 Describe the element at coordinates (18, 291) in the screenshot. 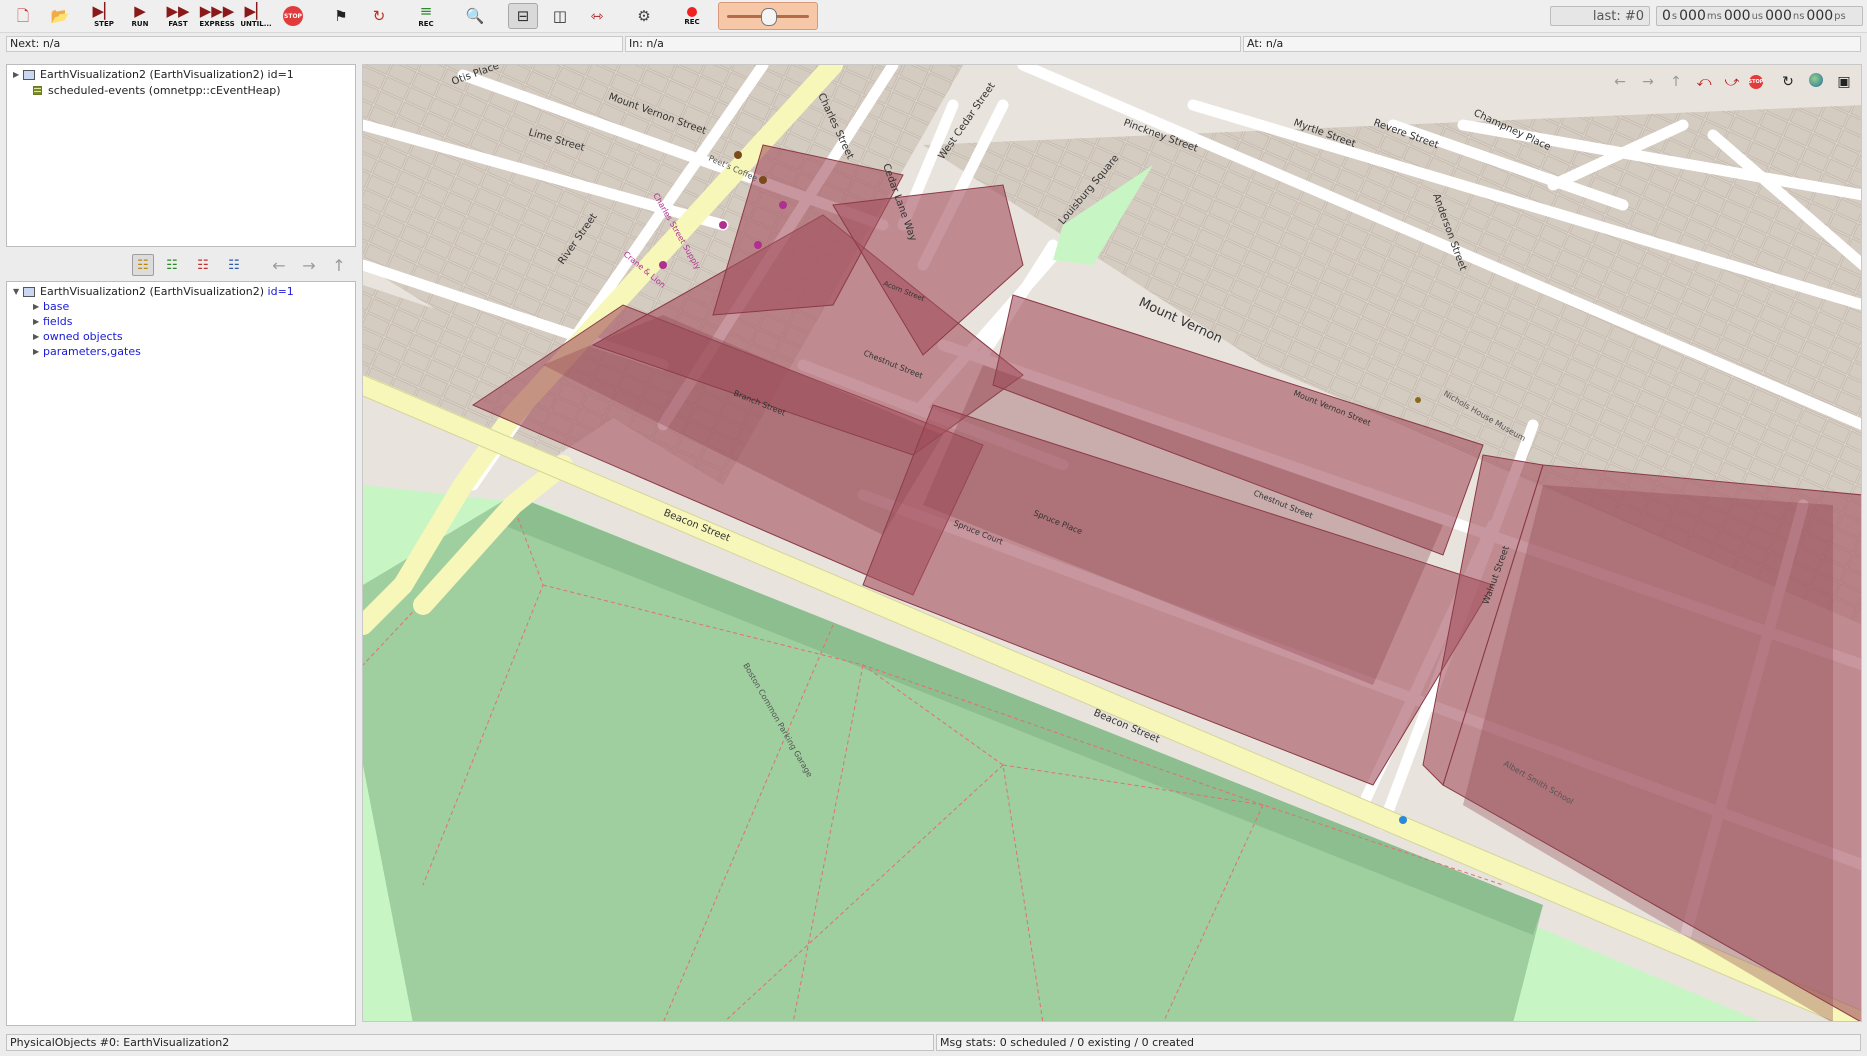

I see `collapse-arrow-icon: ▼` at that location.